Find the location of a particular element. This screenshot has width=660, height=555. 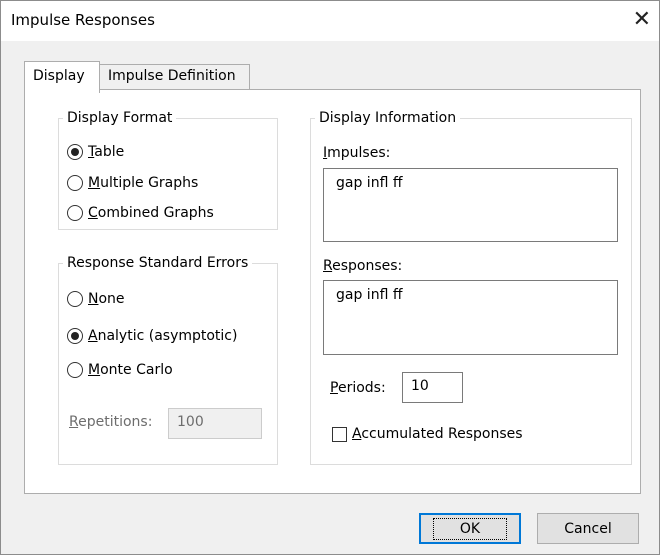

cancel-button: Cancel is located at coordinates (588, 528).